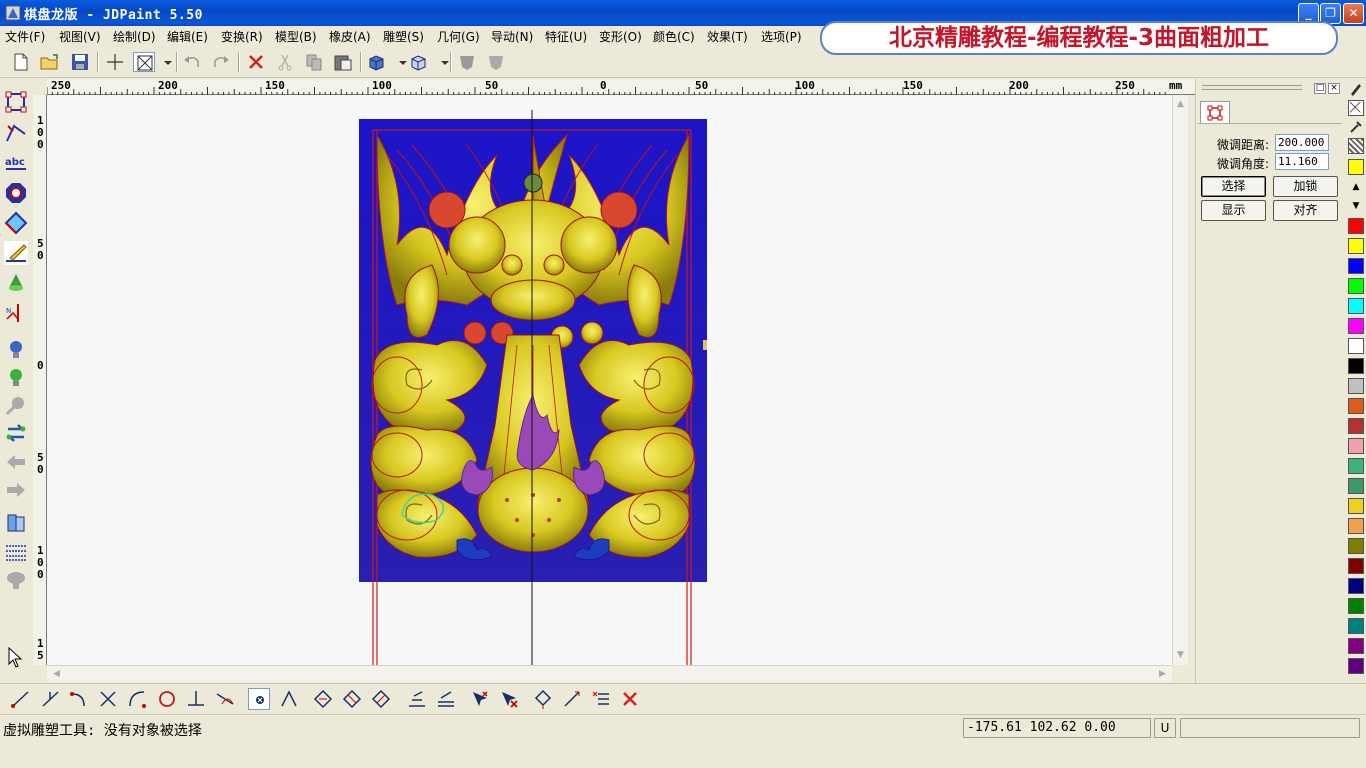 The image size is (1366, 768). Describe the element at coordinates (381, 699) in the screenshot. I see `snap-diamond-3-icon` at that location.